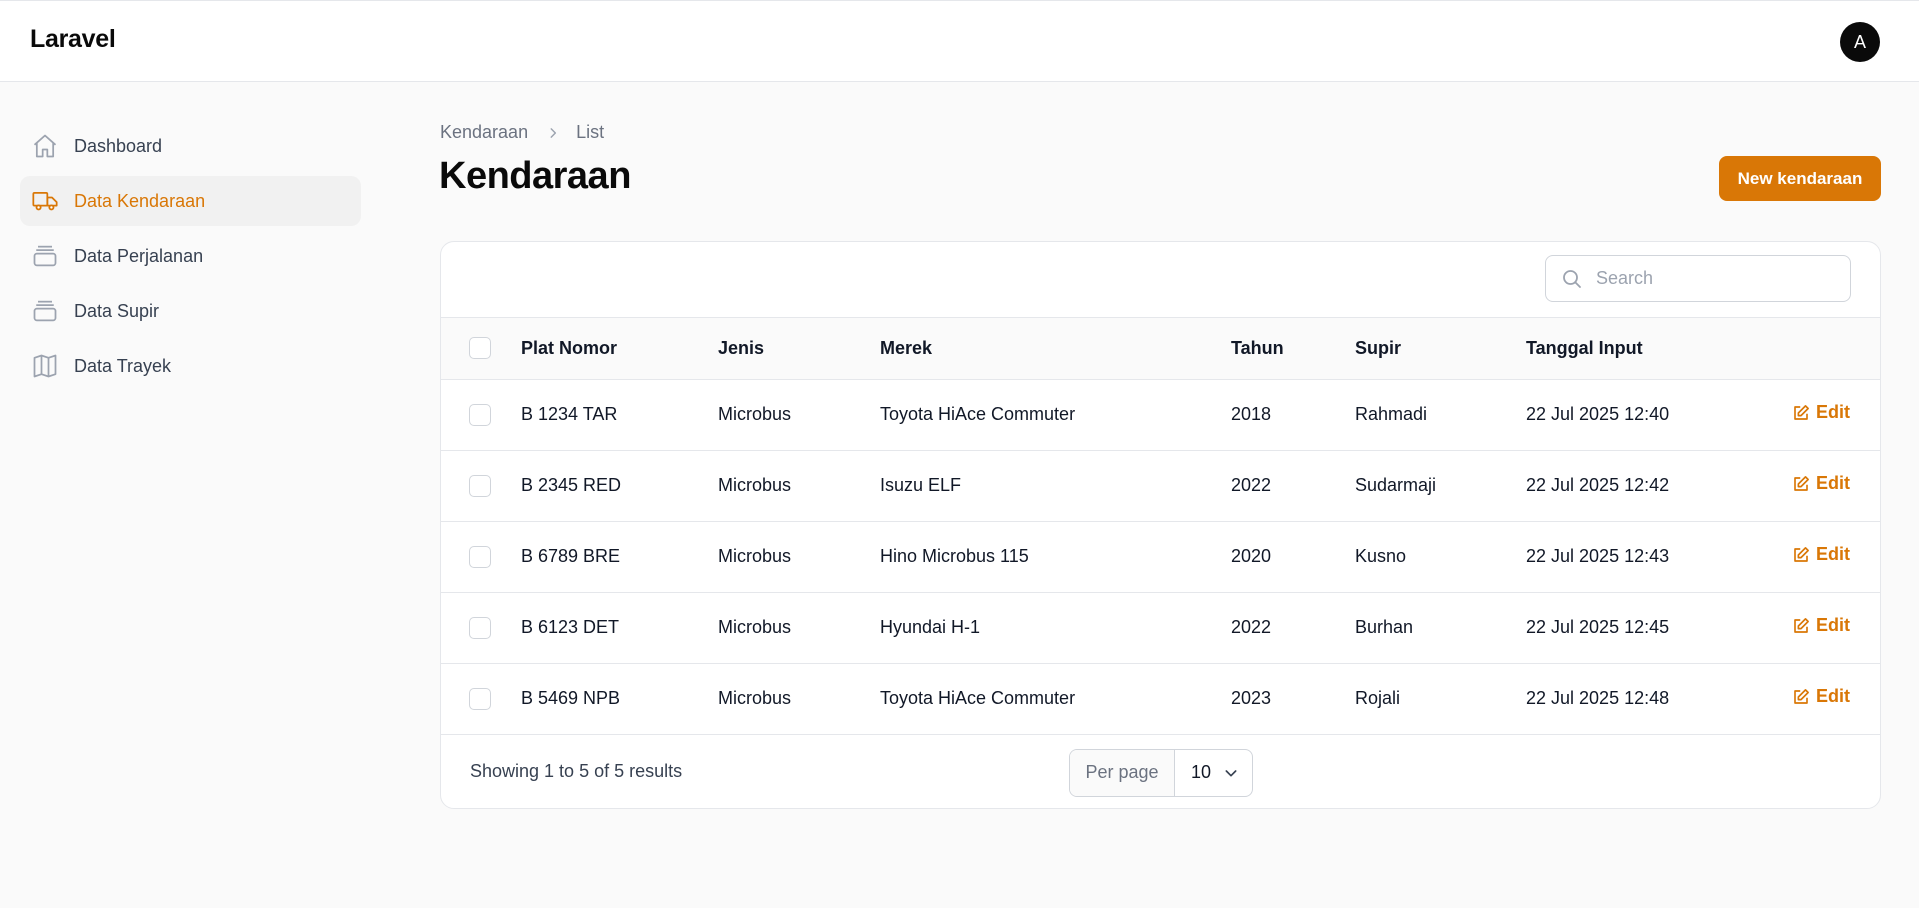  Describe the element at coordinates (1122, 772) in the screenshot. I see `per-page-label: Per page` at that location.